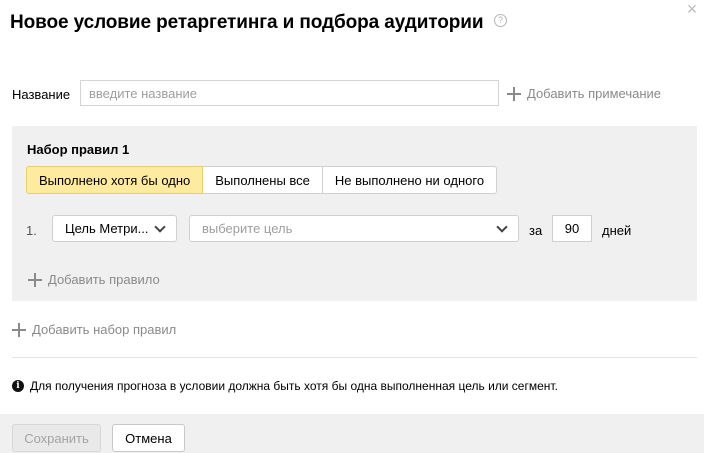  What do you see at coordinates (354, 228) in the screenshot?
I see `target-select: выберите цель` at bounding box center [354, 228].